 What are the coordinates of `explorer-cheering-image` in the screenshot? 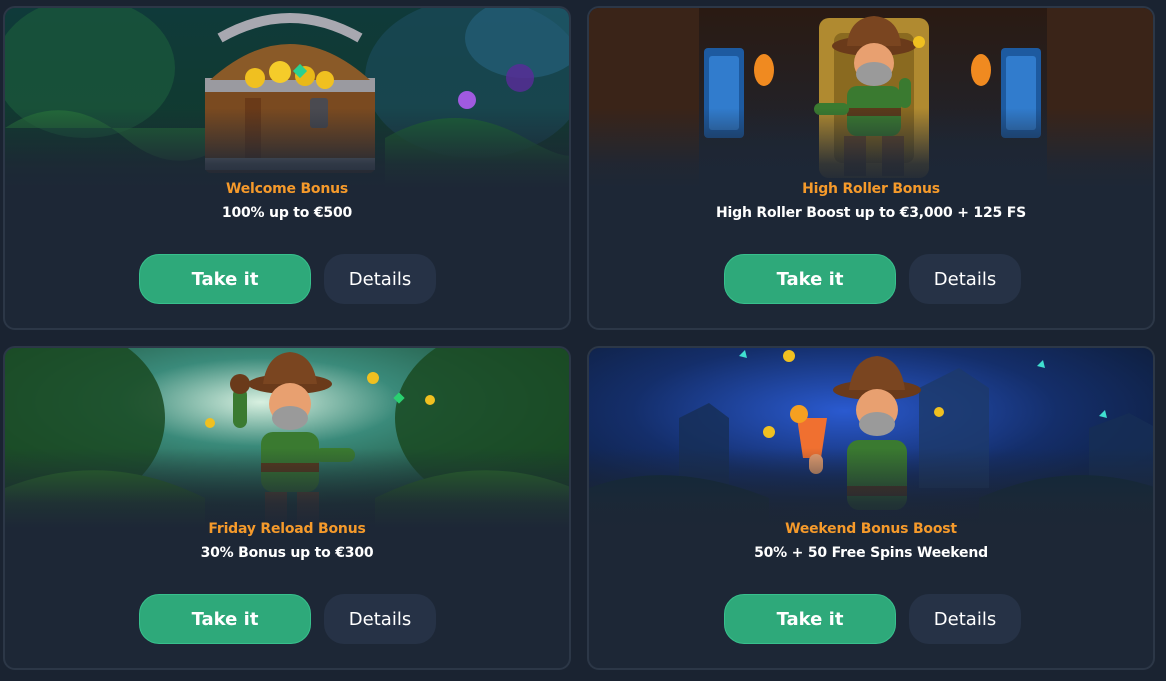 It's located at (287, 438).